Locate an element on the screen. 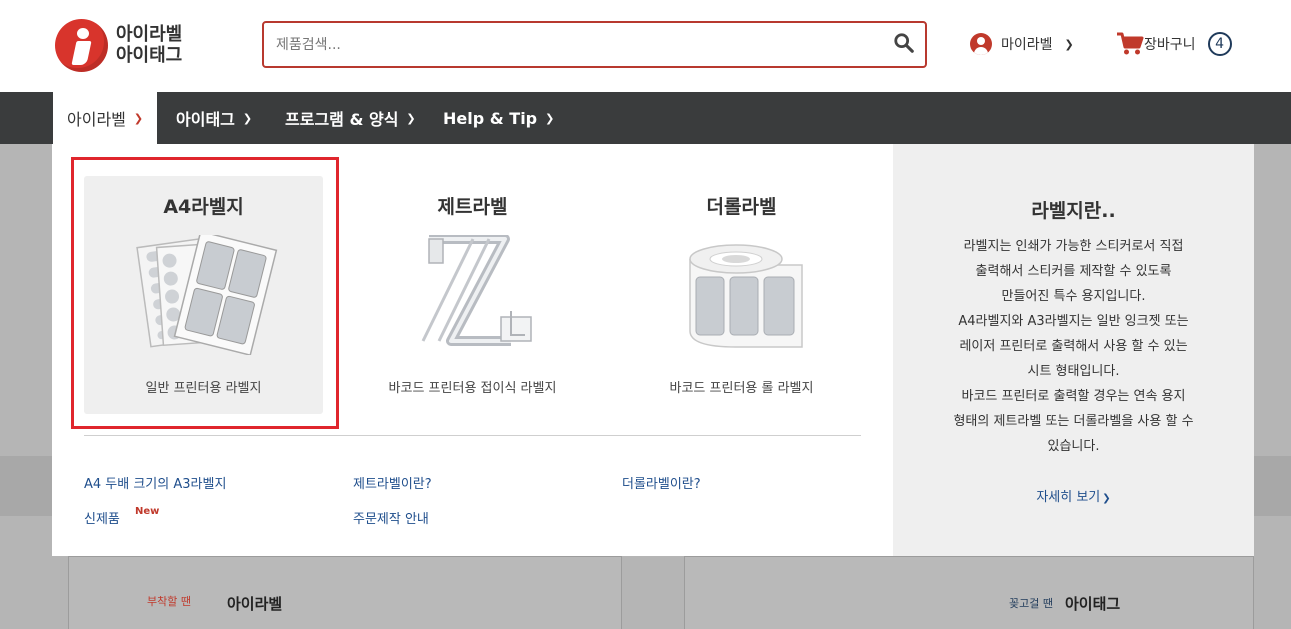 Image resolution: width=1291 pixels, height=629 pixels. chevron-right-icon: ❯ is located at coordinates (1106, 498).